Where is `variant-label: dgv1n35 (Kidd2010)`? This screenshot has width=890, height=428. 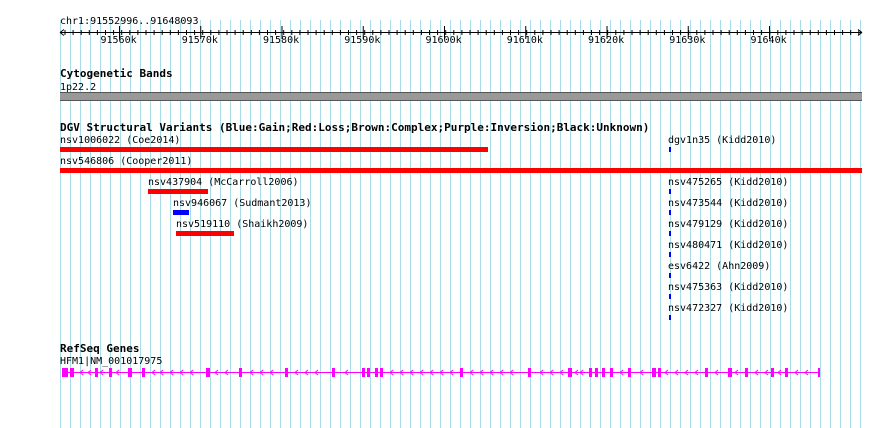 variant-label: dgv1n35 (Kidd2010) is located at coordinates (722, 140).